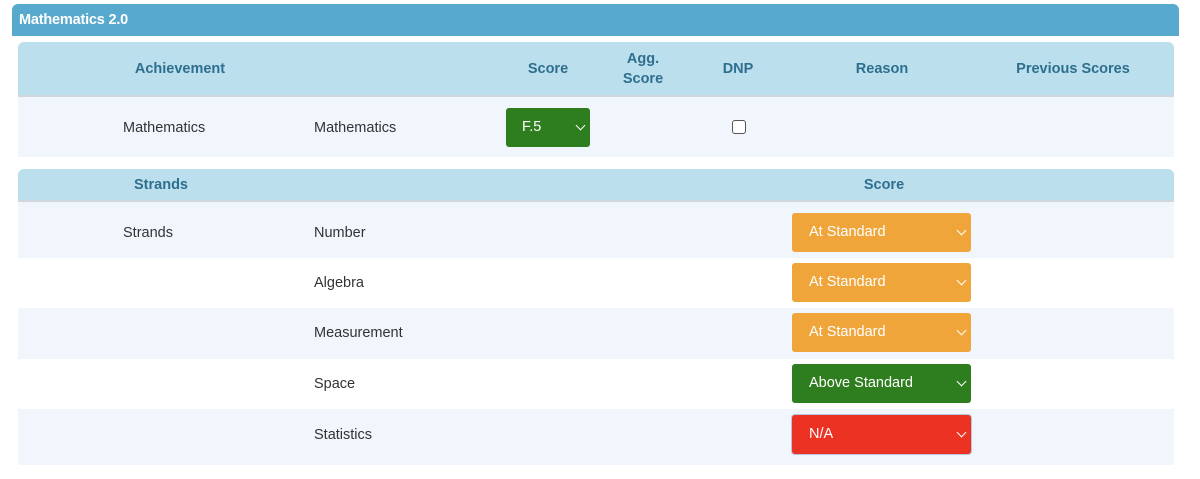  I want to click on achievement-score-select: F.5, so click(548, 127).